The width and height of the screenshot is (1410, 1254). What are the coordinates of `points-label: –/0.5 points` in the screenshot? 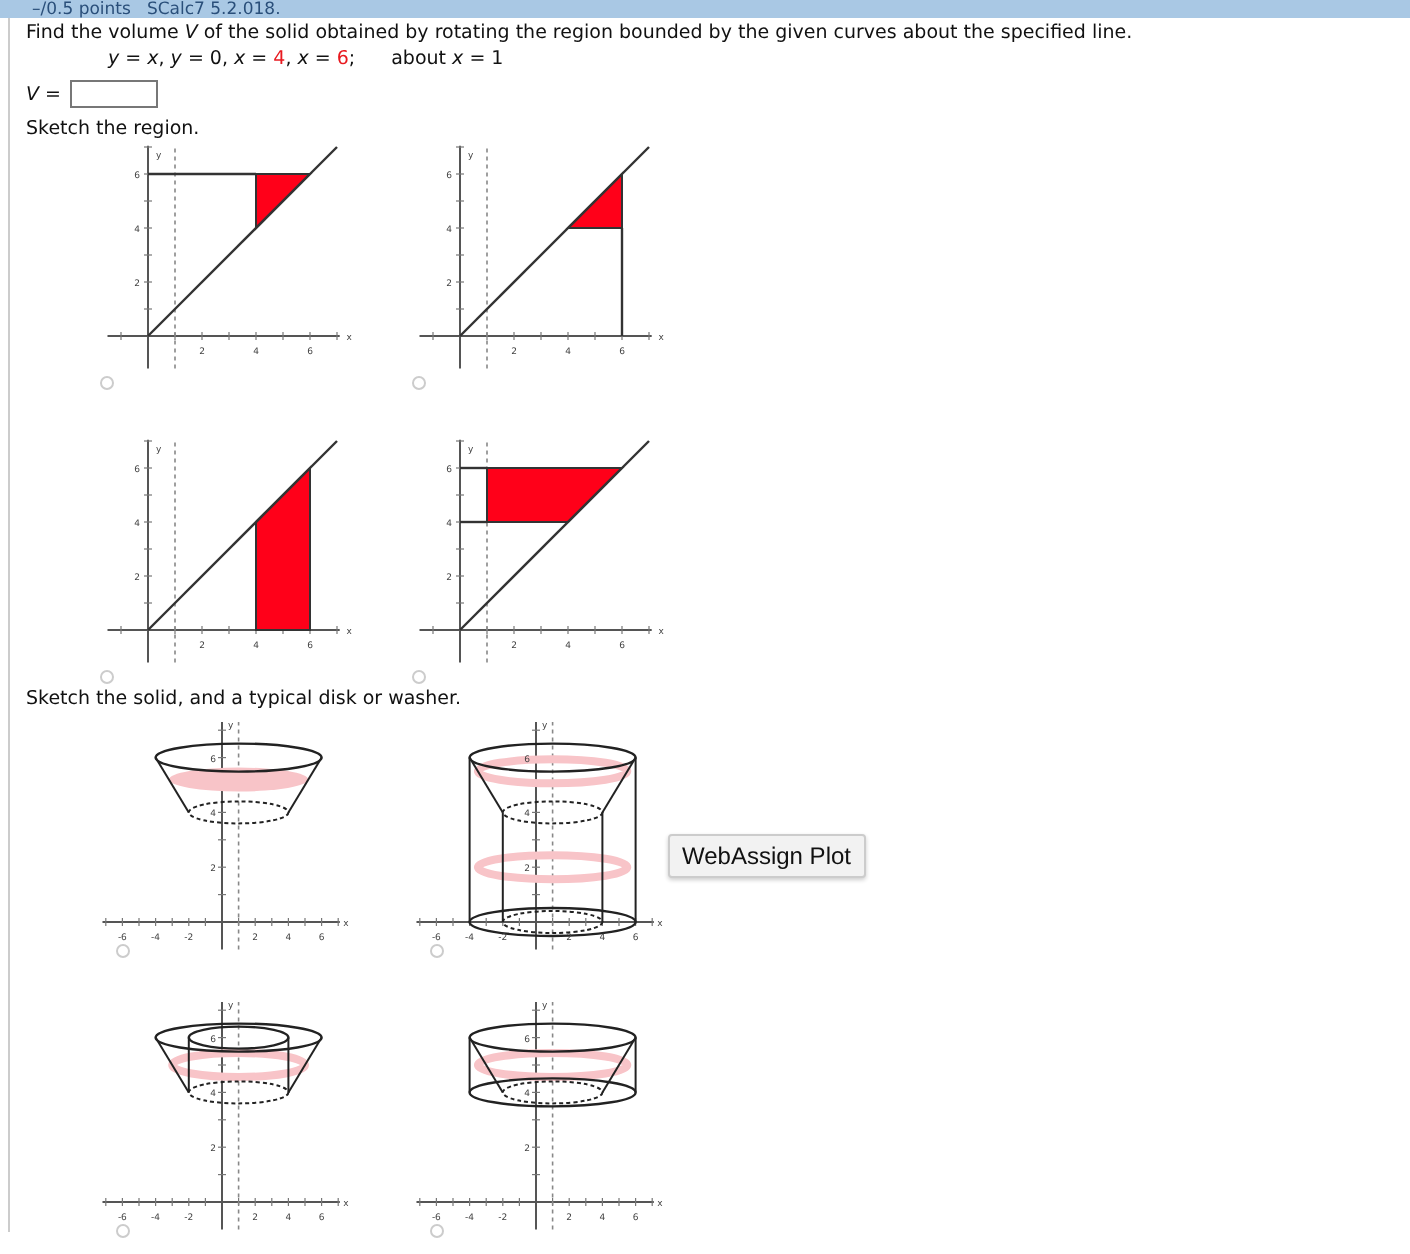 It's located at (81, 9).